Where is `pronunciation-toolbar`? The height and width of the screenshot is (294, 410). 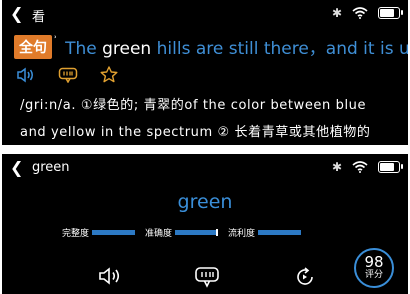
pronunciation-toolbar is located at coordinates (223, 277).